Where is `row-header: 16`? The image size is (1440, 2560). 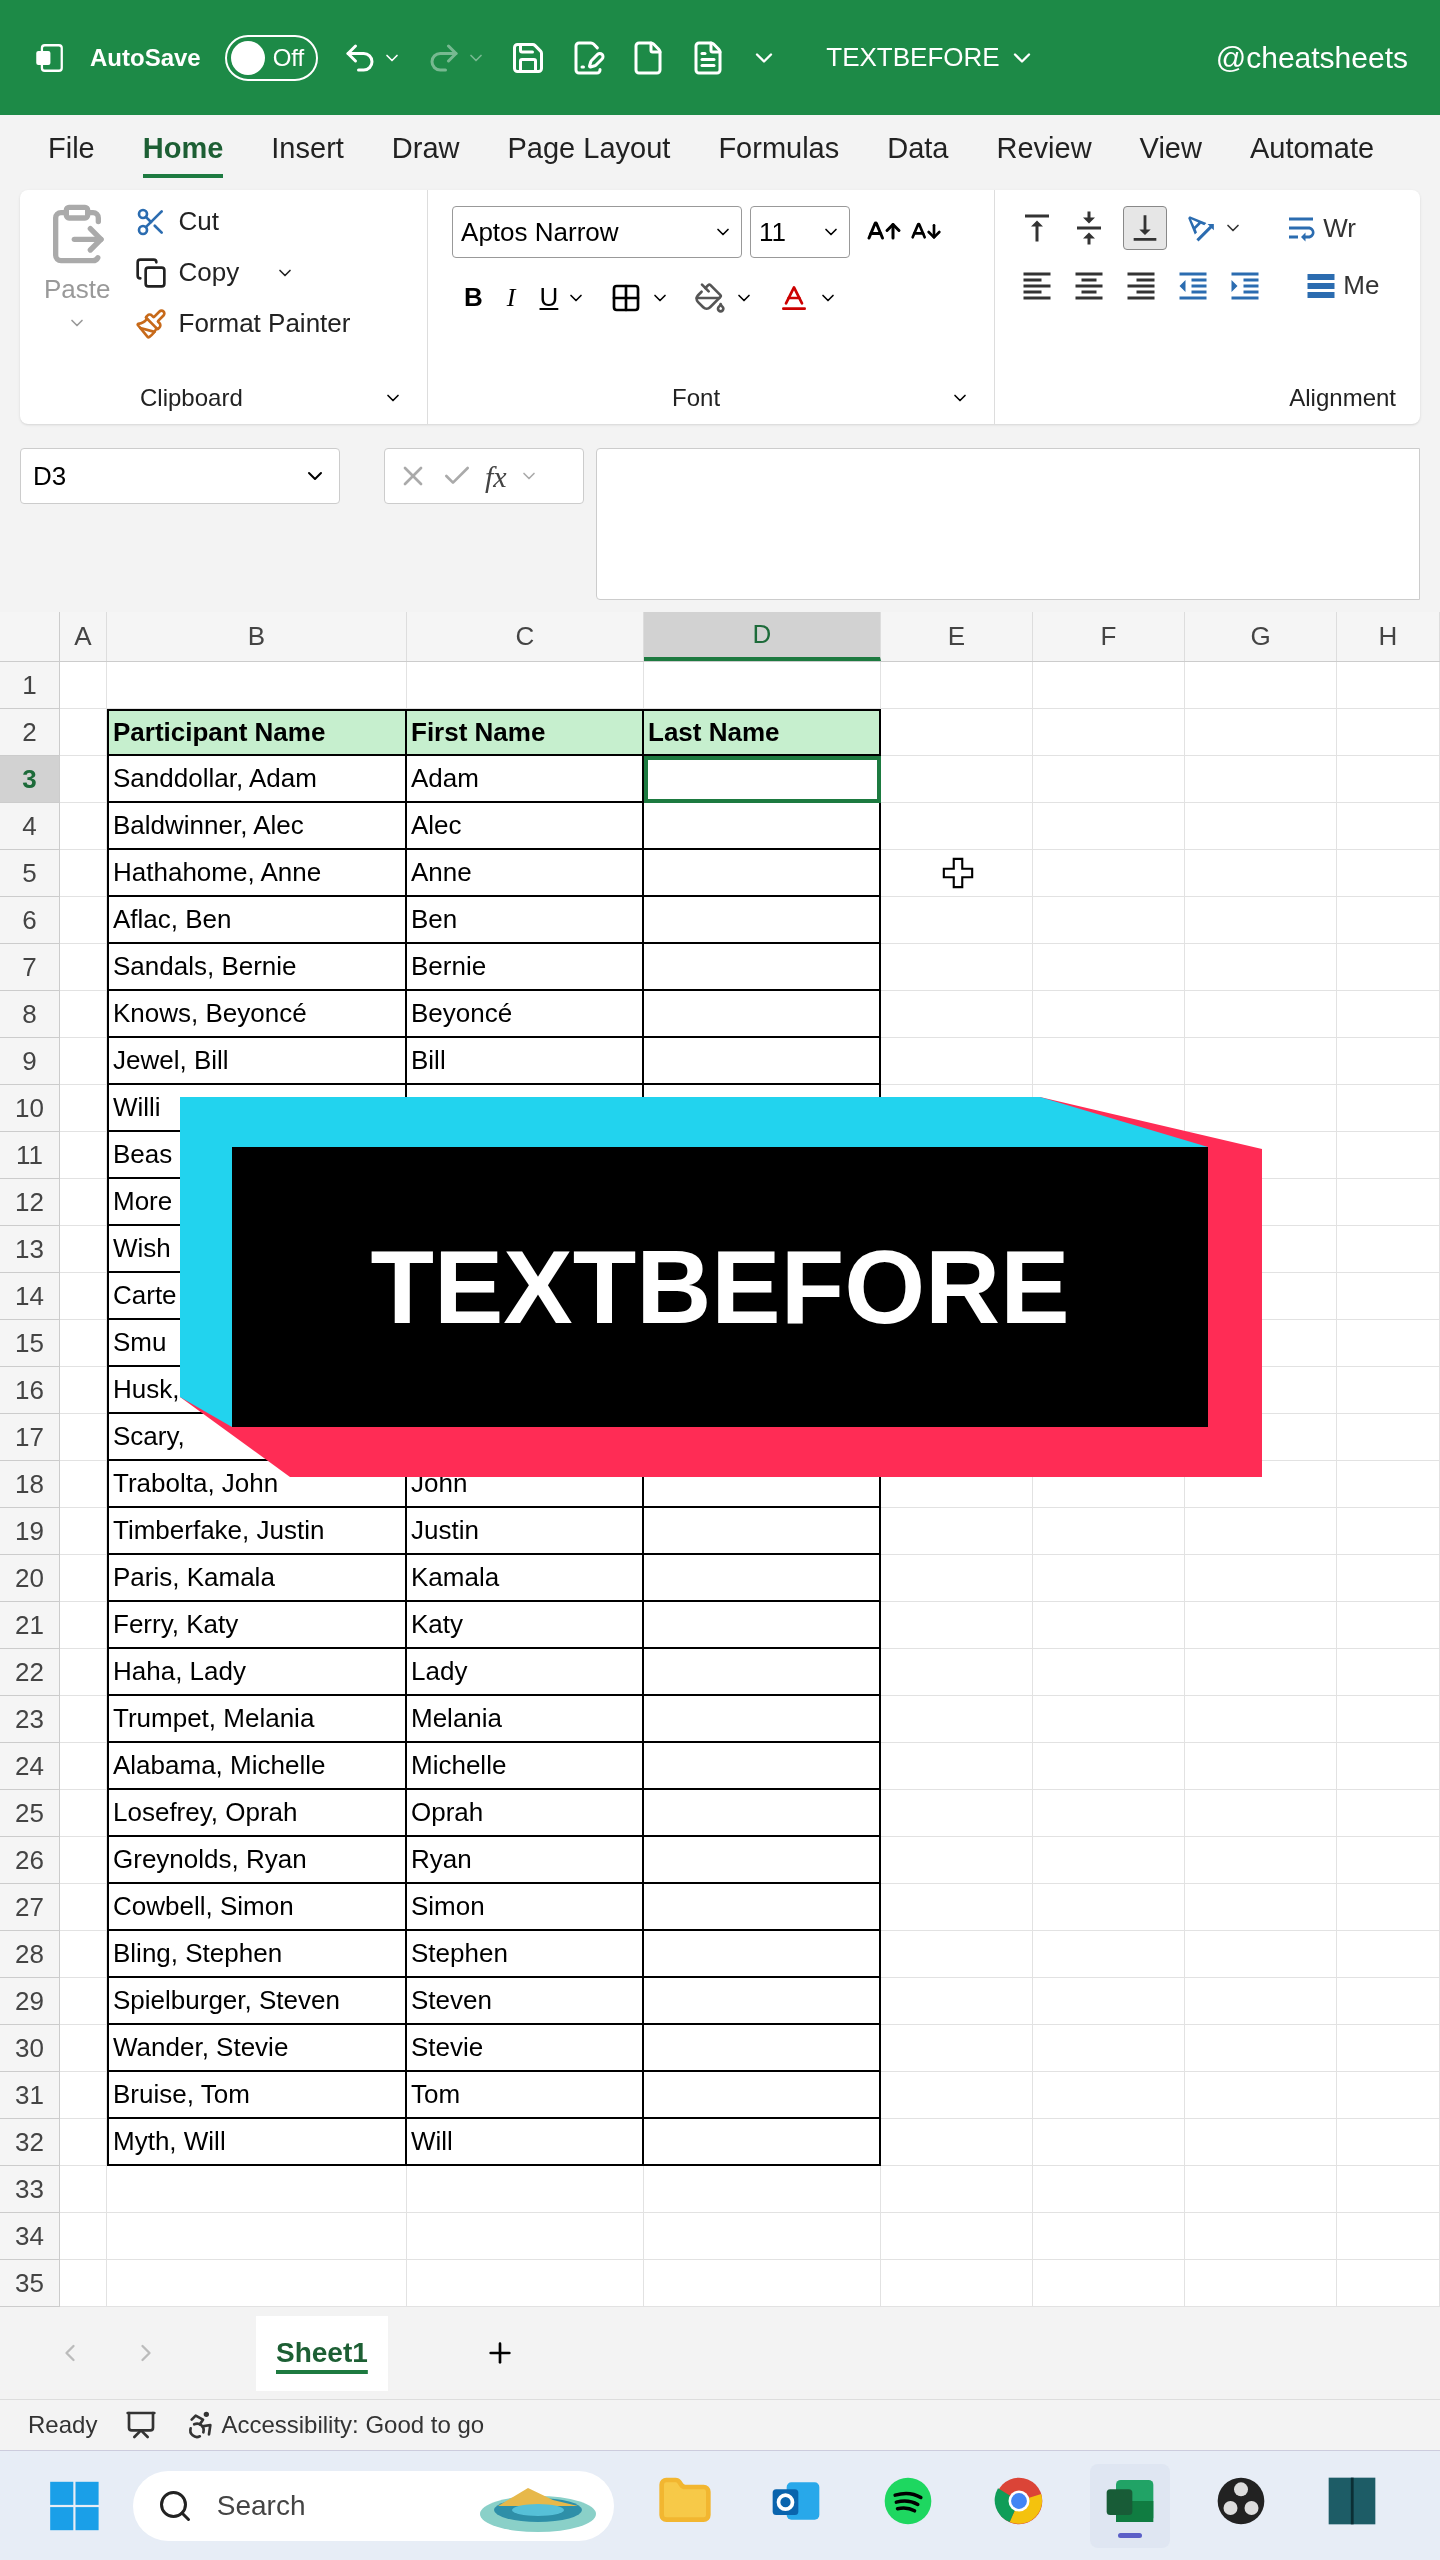
row-header: 16 is located at coordinates (30, 1390).